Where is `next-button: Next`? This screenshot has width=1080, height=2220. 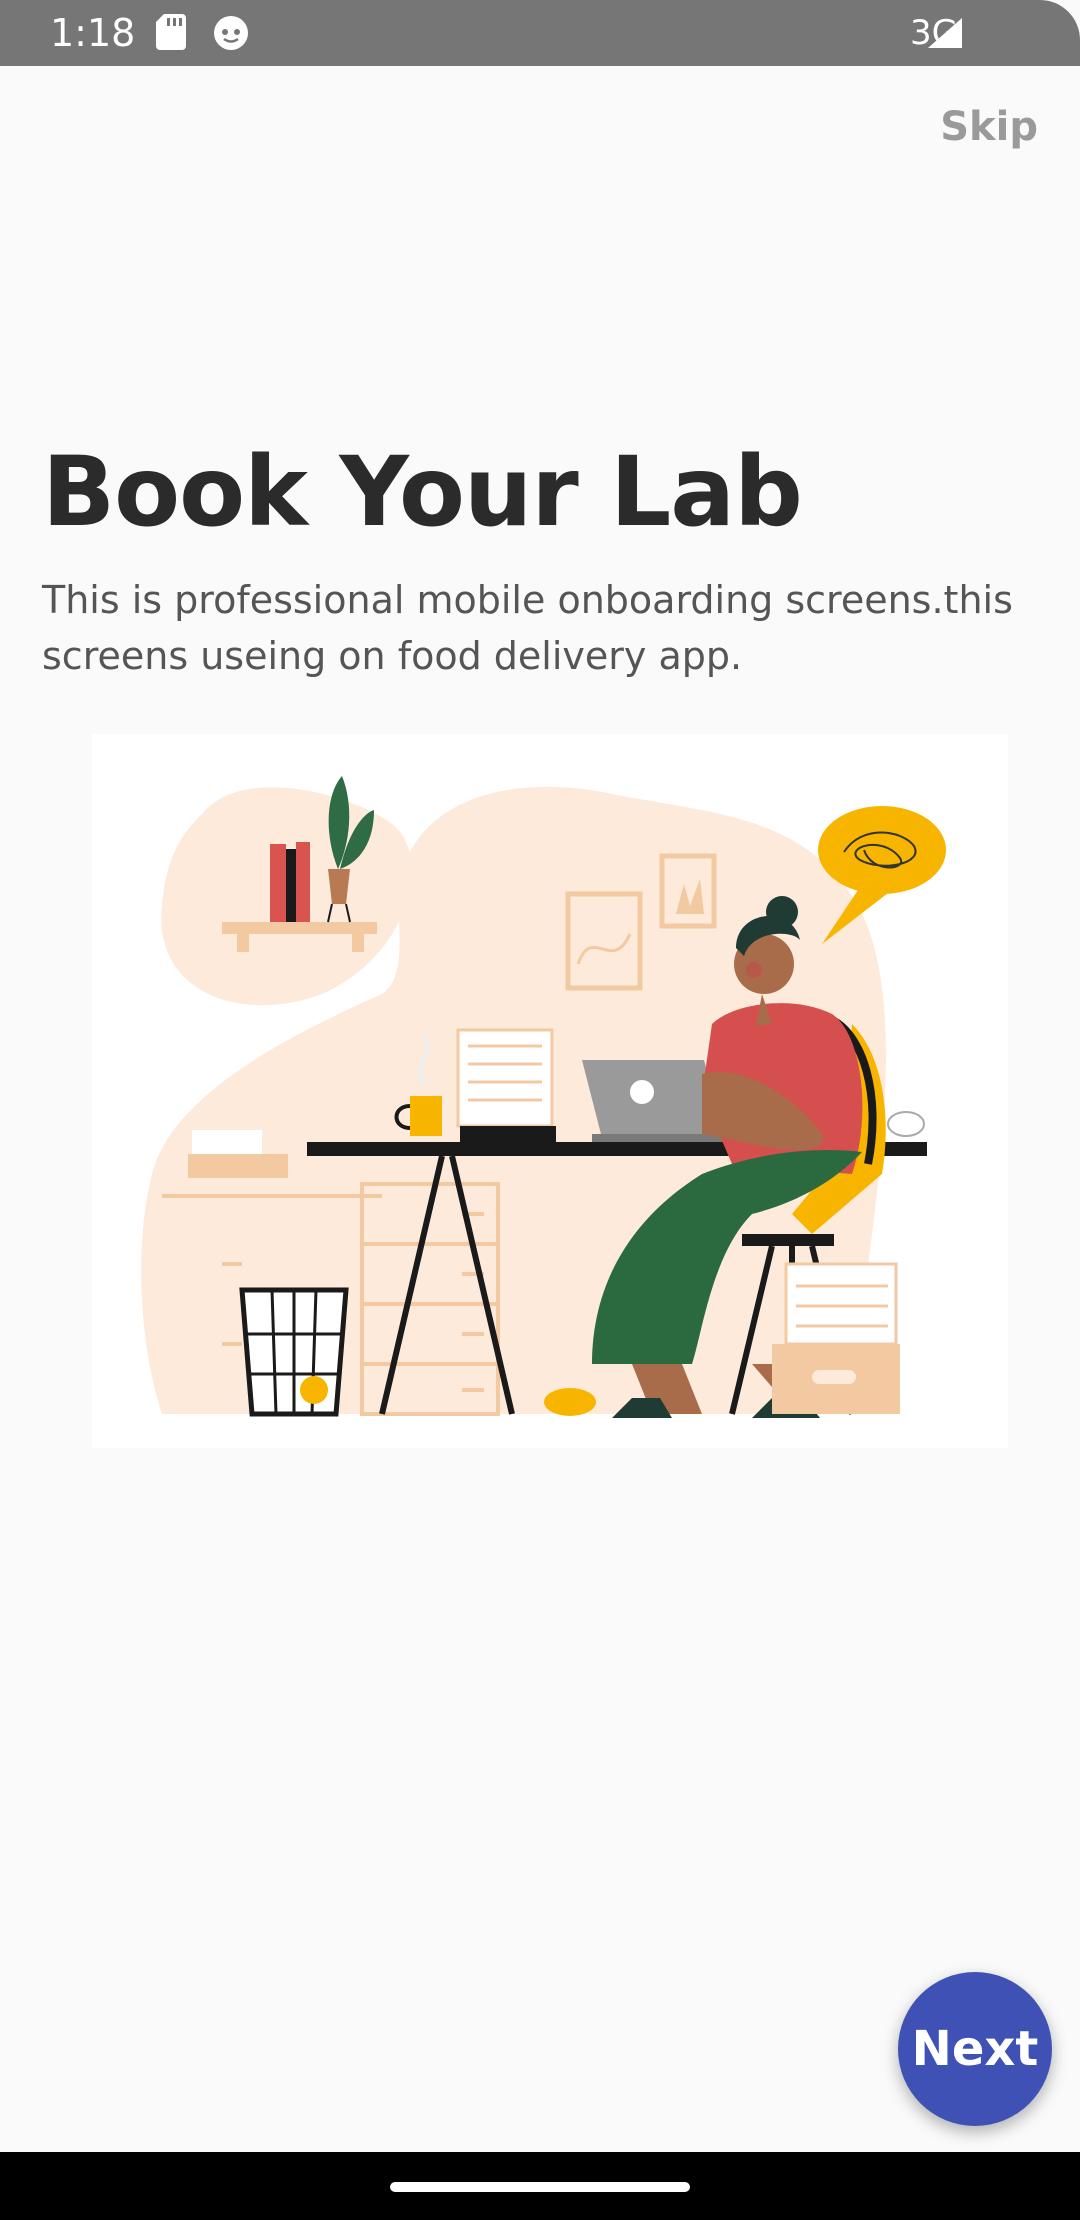 next-button: Next is located at coordinates (975, 2049).